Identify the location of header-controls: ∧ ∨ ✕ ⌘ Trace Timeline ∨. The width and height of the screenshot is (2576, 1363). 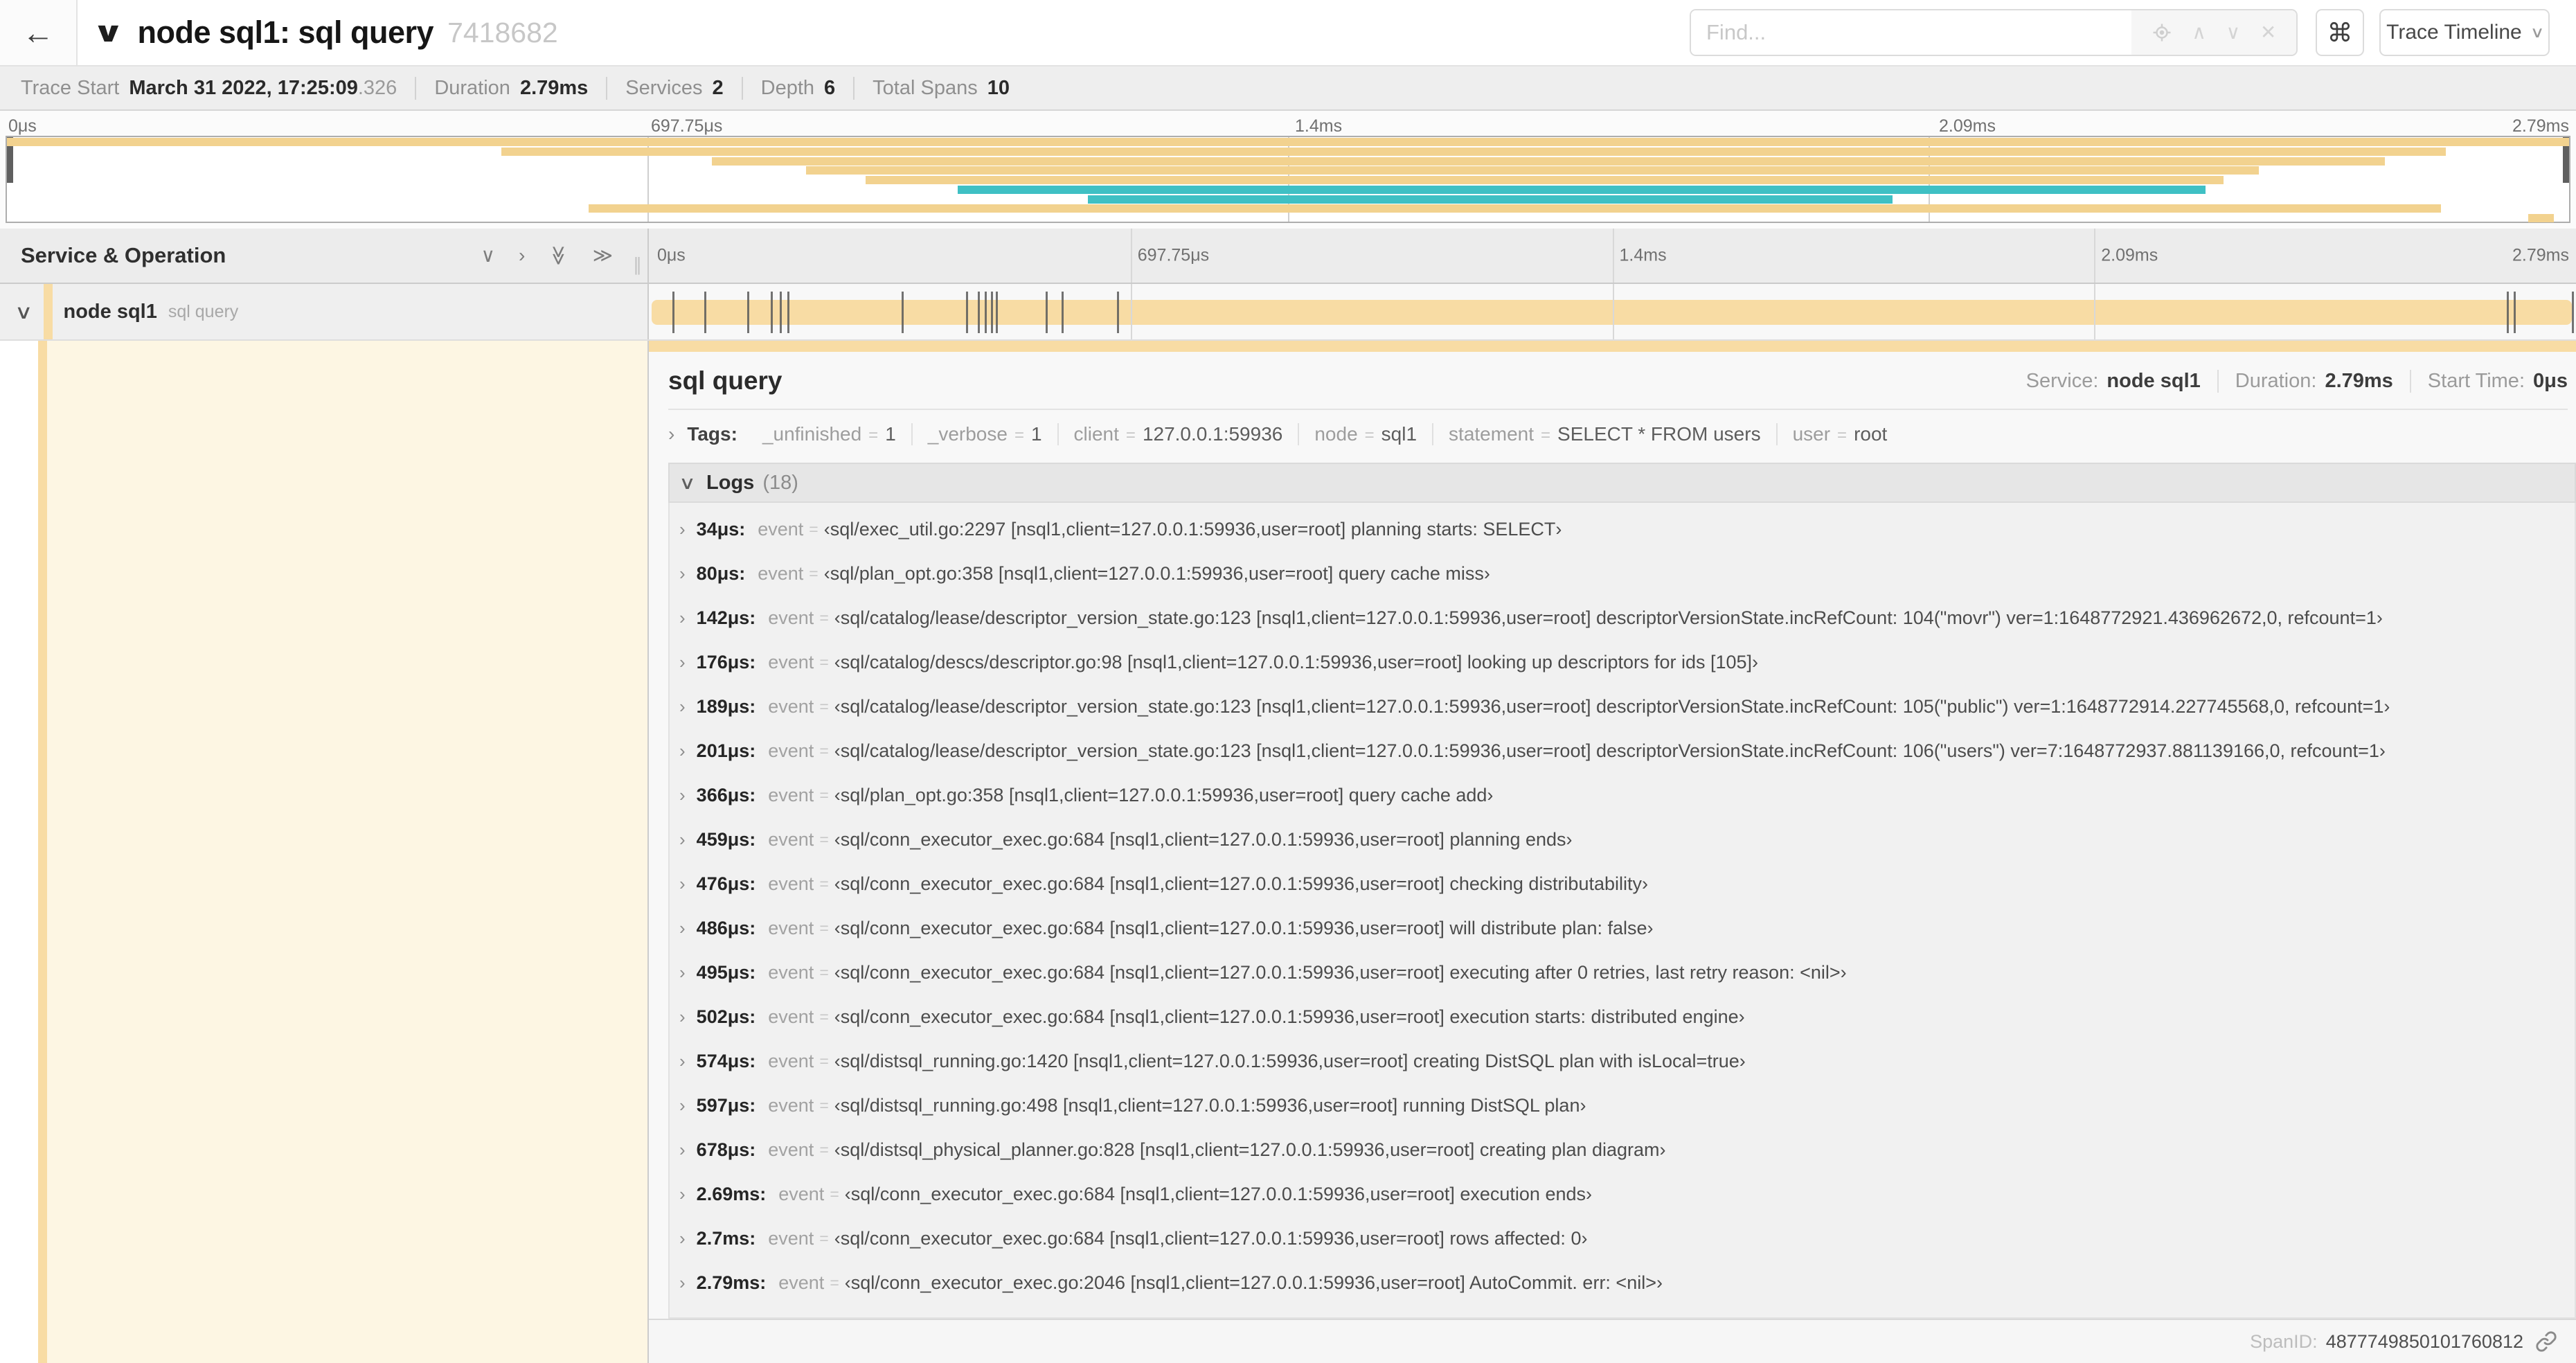
(2120, 33).